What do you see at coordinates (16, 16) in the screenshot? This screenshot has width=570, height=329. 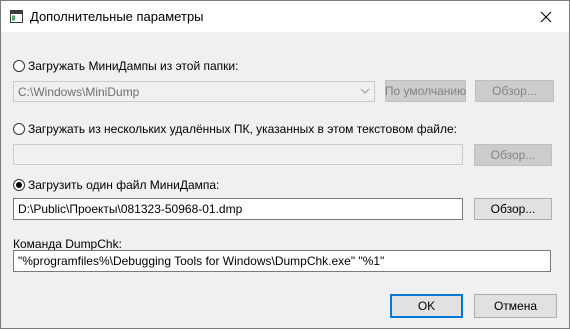 I see `window-icon` at bounding box center [16, 16].